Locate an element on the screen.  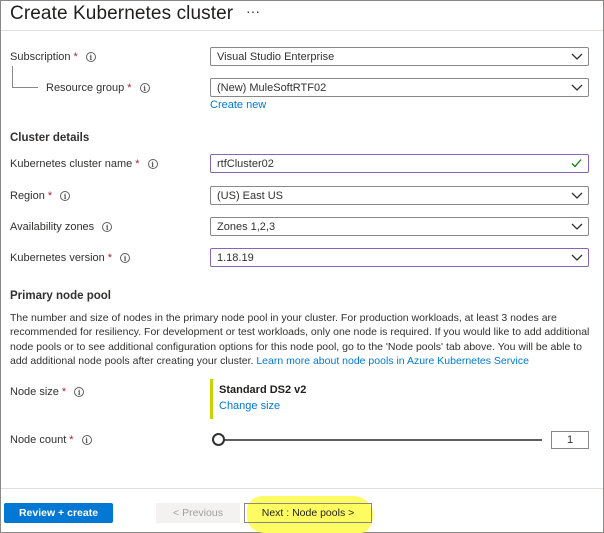
resource-group-label: Resource group * i is located at coordinates (98, 88).